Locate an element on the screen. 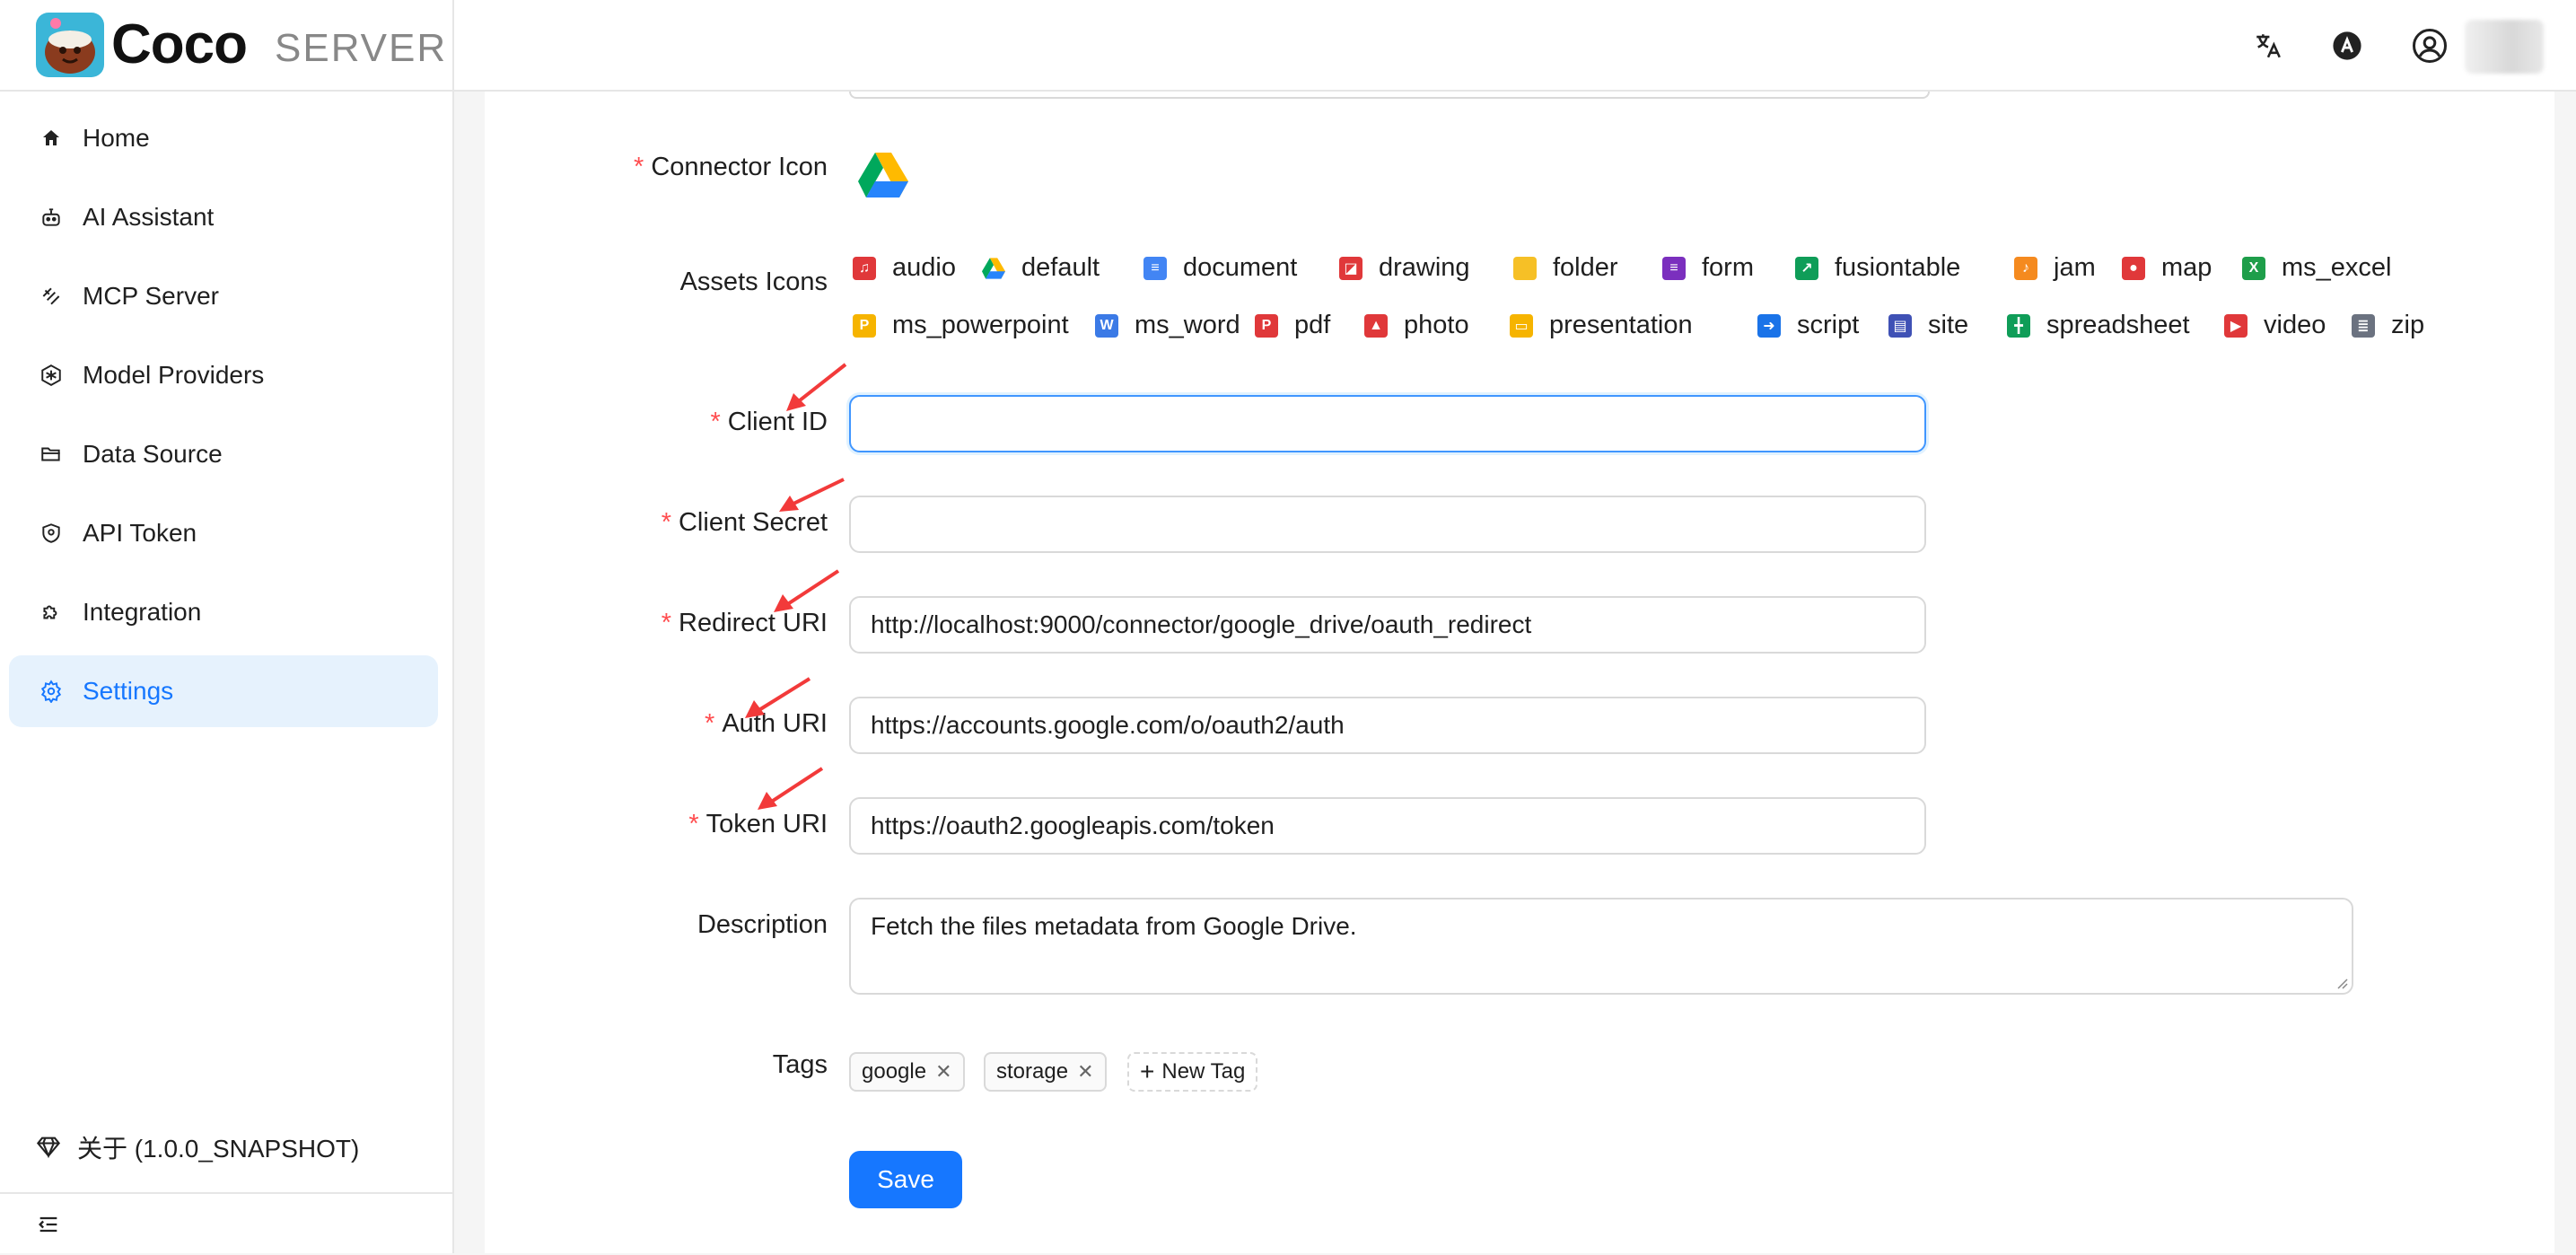 This screenshot has height=1255, width=2576. map-pin-icon: ● is located at coordinates (2133, 268).